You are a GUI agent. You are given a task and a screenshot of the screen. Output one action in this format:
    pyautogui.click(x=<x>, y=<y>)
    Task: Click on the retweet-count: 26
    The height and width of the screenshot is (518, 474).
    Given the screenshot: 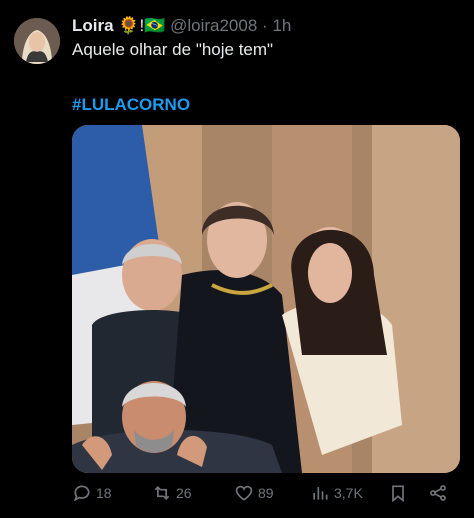 What is the action you would take?
    pyautogui.click(x=184, y=493)
    